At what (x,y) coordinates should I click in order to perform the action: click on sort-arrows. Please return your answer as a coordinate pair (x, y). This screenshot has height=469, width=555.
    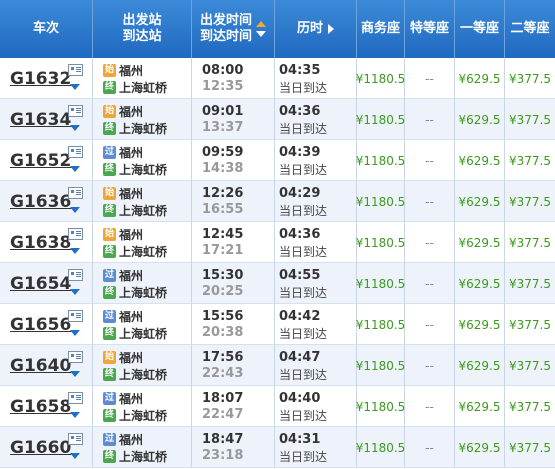
    Looking at the image, I should click on (261, 29).